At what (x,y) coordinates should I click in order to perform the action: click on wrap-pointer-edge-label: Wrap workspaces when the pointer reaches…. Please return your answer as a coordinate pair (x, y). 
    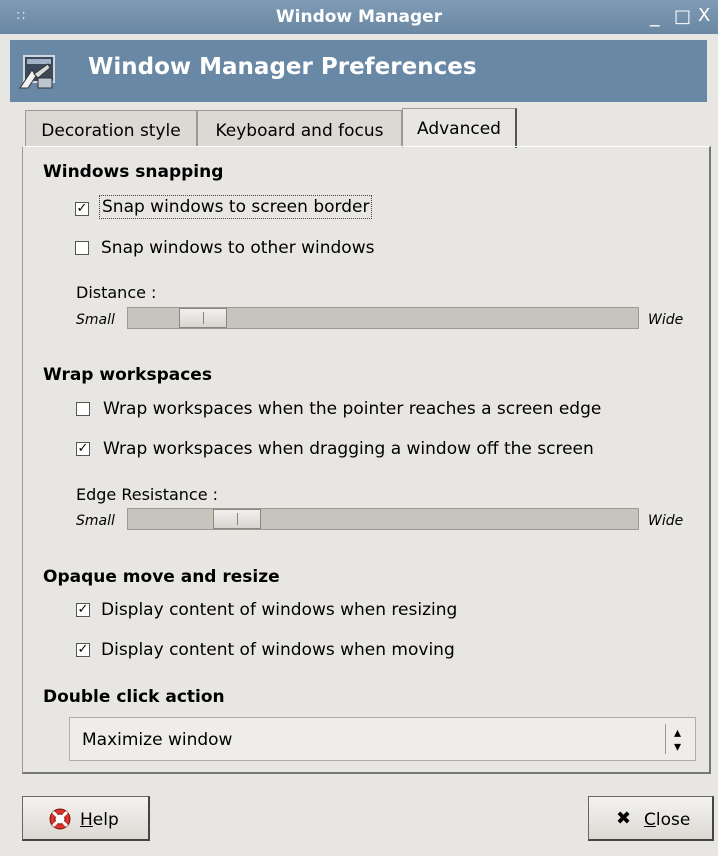
    Looking at the image, I should click on (352, 409).